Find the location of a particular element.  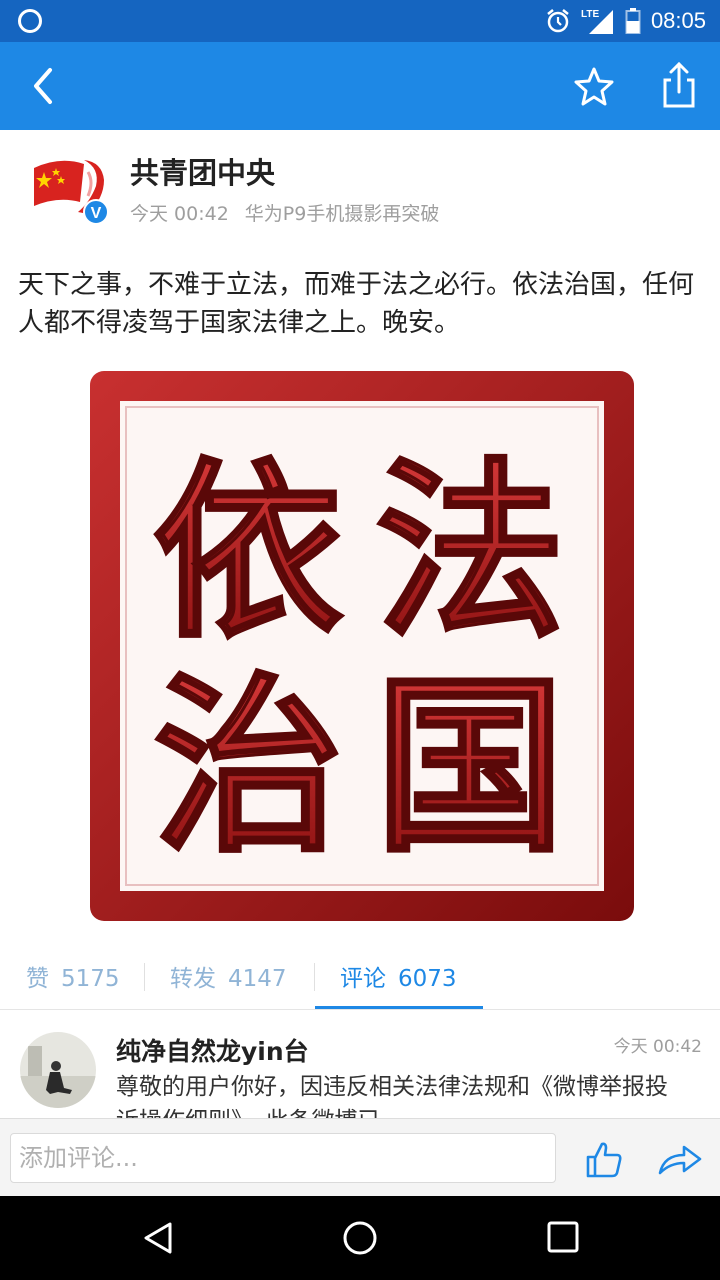

nav-recents-icon is located at coordinates (563, 1237).